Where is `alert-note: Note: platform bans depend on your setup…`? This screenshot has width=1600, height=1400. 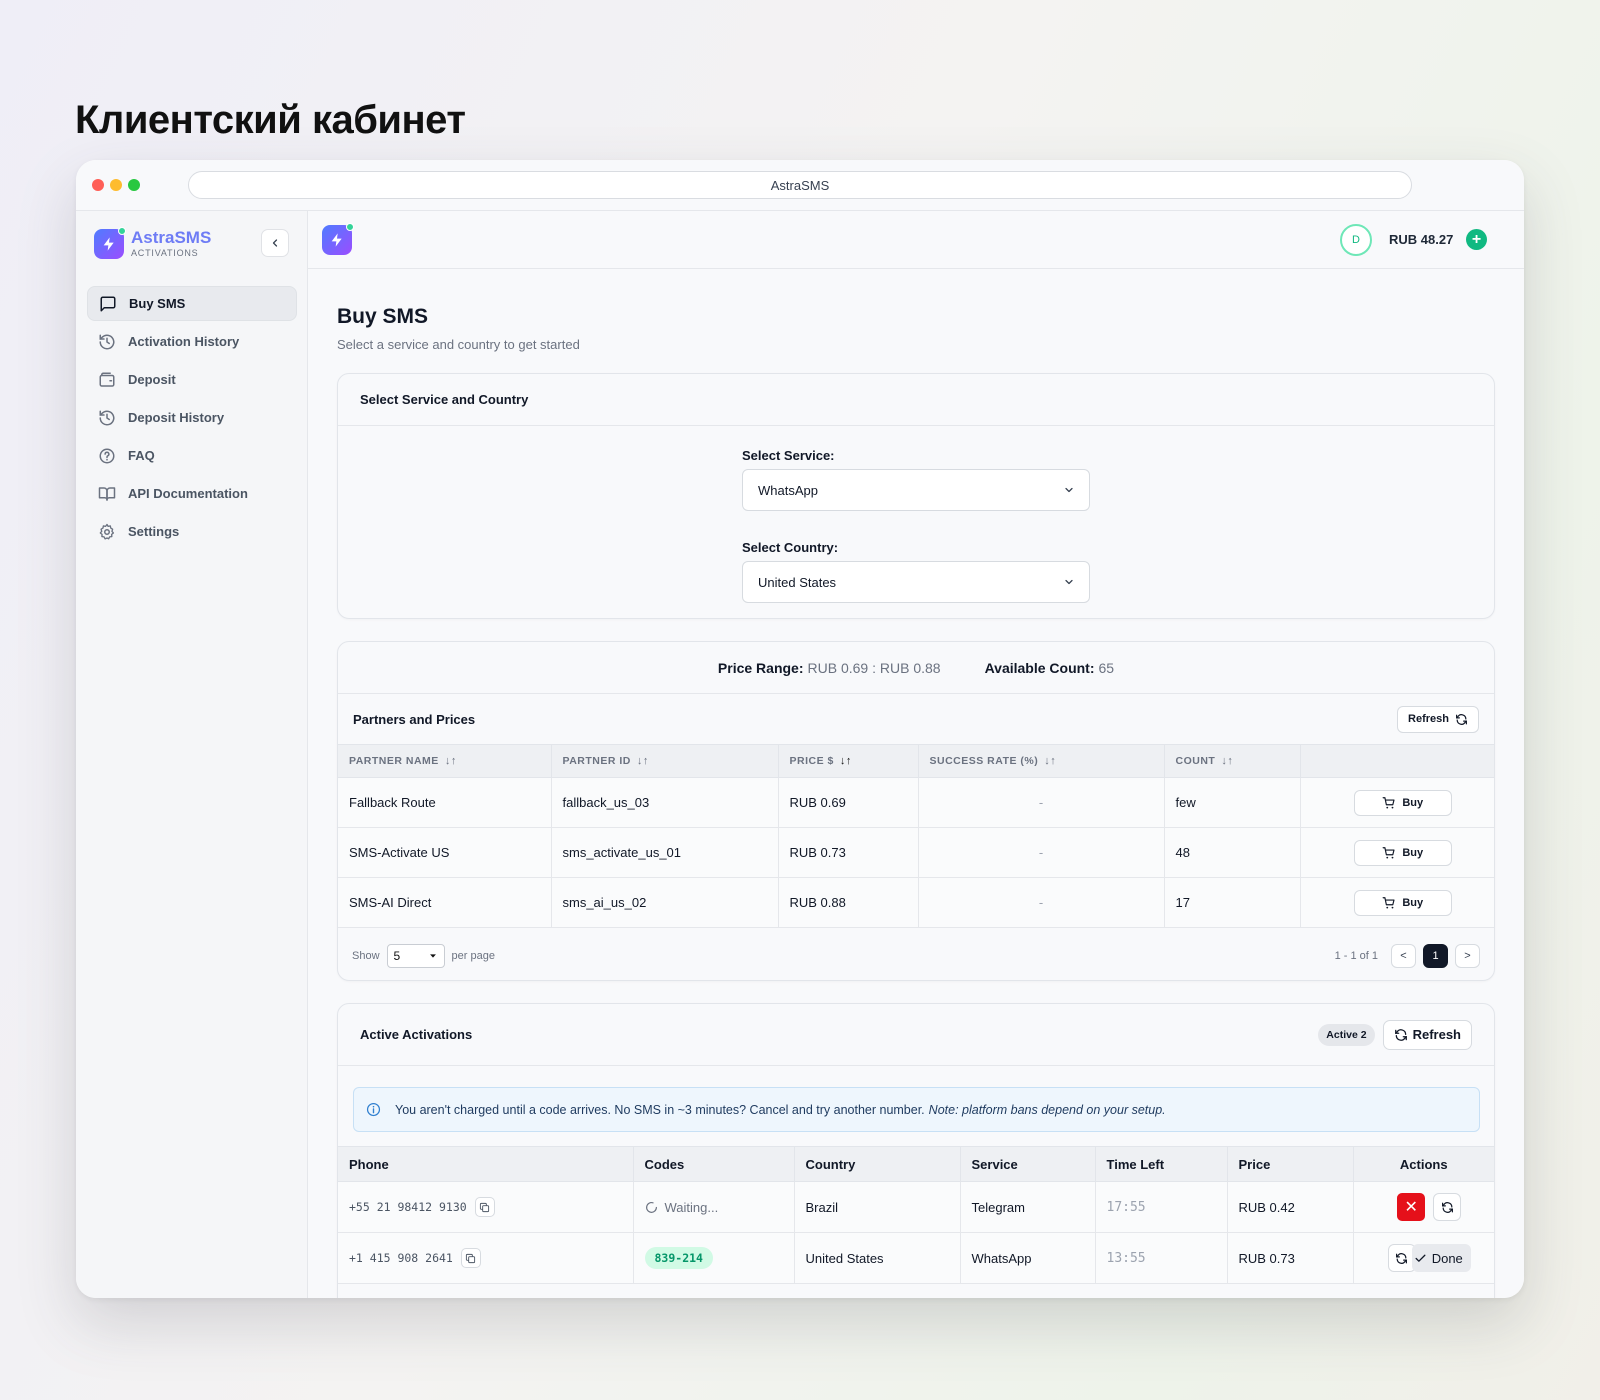
alert-note: Note: platform bans depend on your setup… is located at coordinates (1047, 1109).